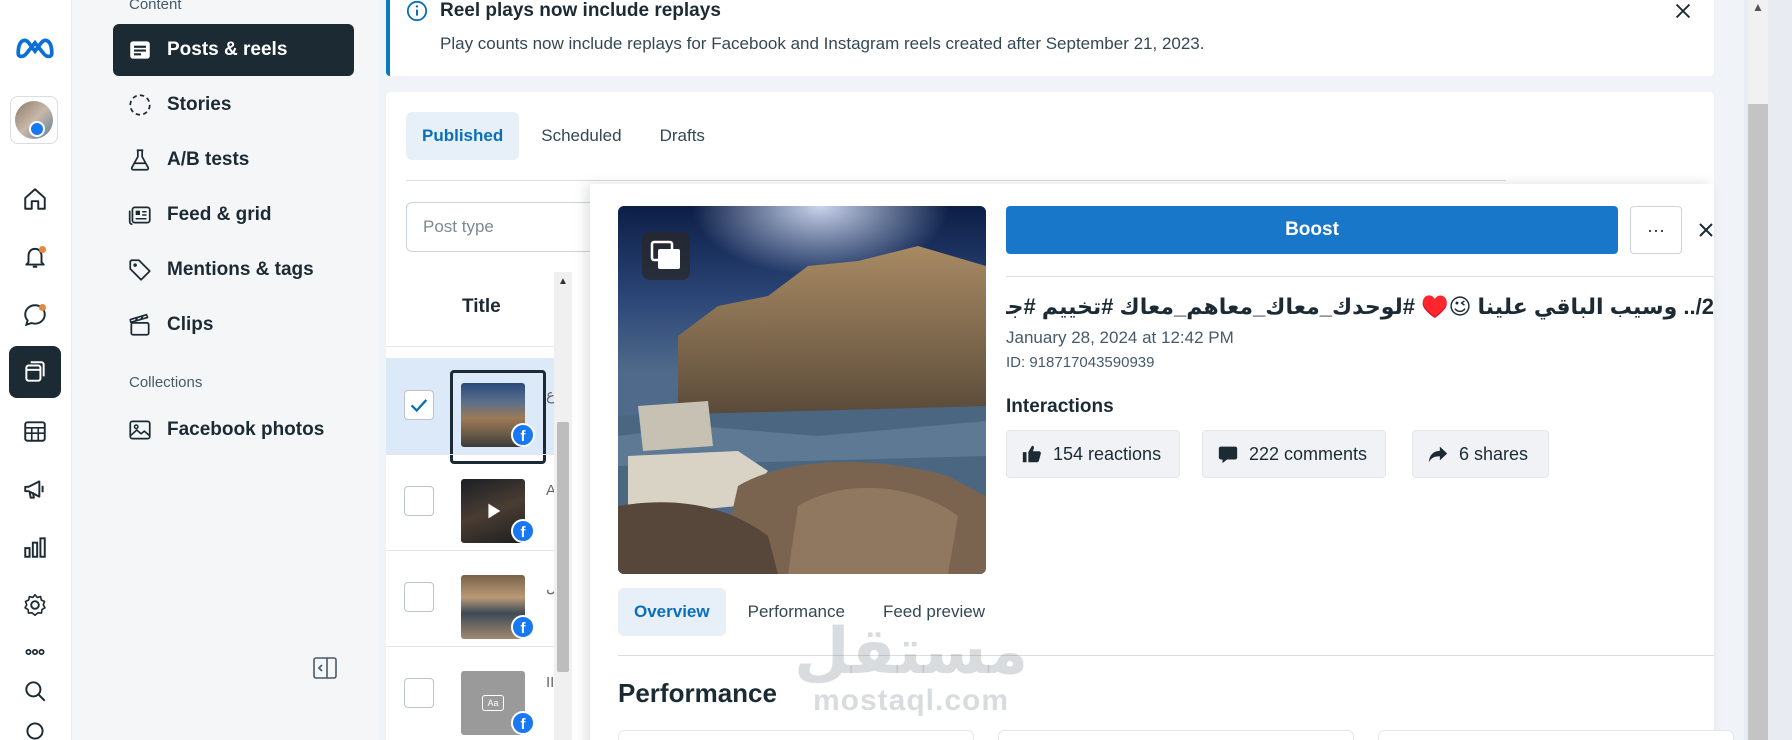  What do you see at coordinates (325, 668) in the screenshot?
I see `collapse-sidebar-icon` at bounding box center [325, 668].